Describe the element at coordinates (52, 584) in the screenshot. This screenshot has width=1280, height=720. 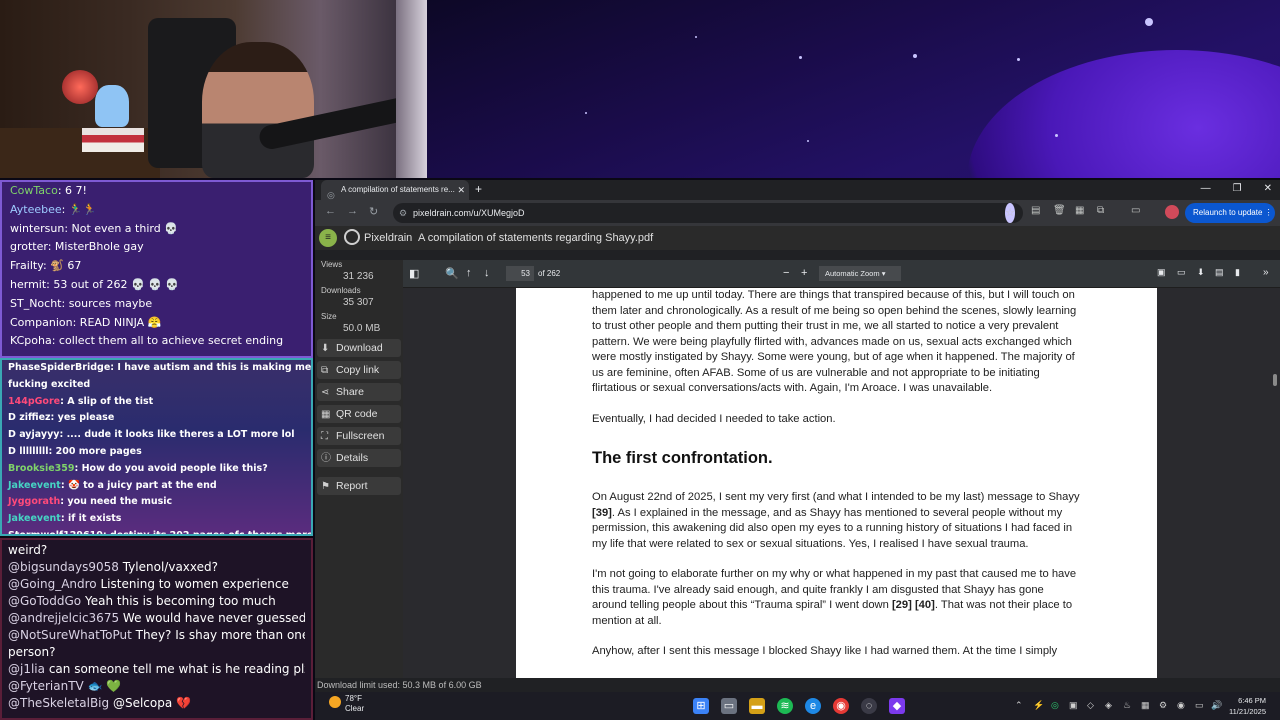
I see `chat-username: @Going_Andro` at that location.